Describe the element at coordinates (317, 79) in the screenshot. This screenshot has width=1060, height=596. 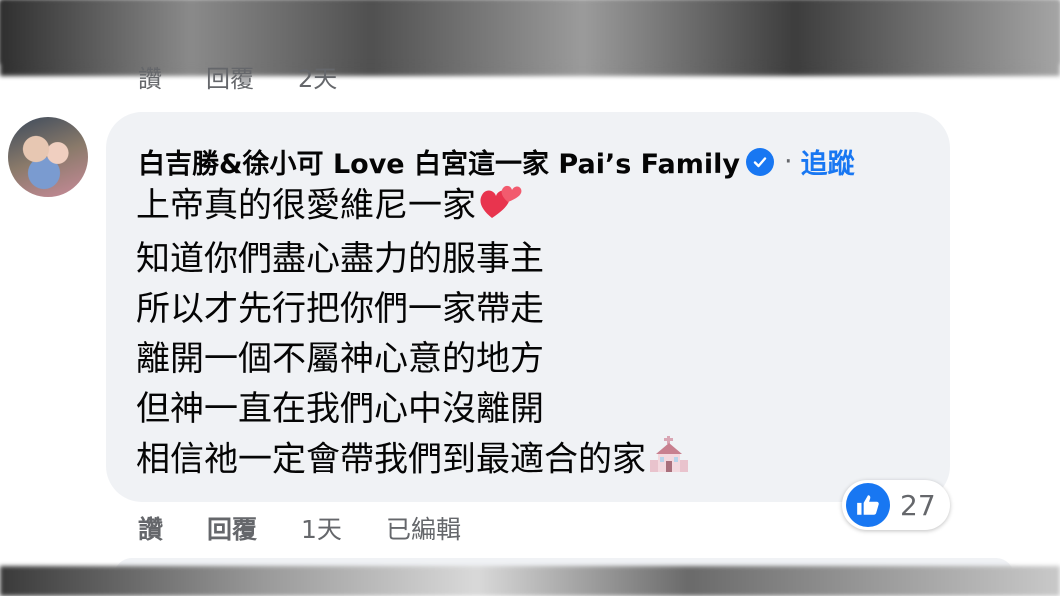
I see `previous-timestamp: 2天` at that location.